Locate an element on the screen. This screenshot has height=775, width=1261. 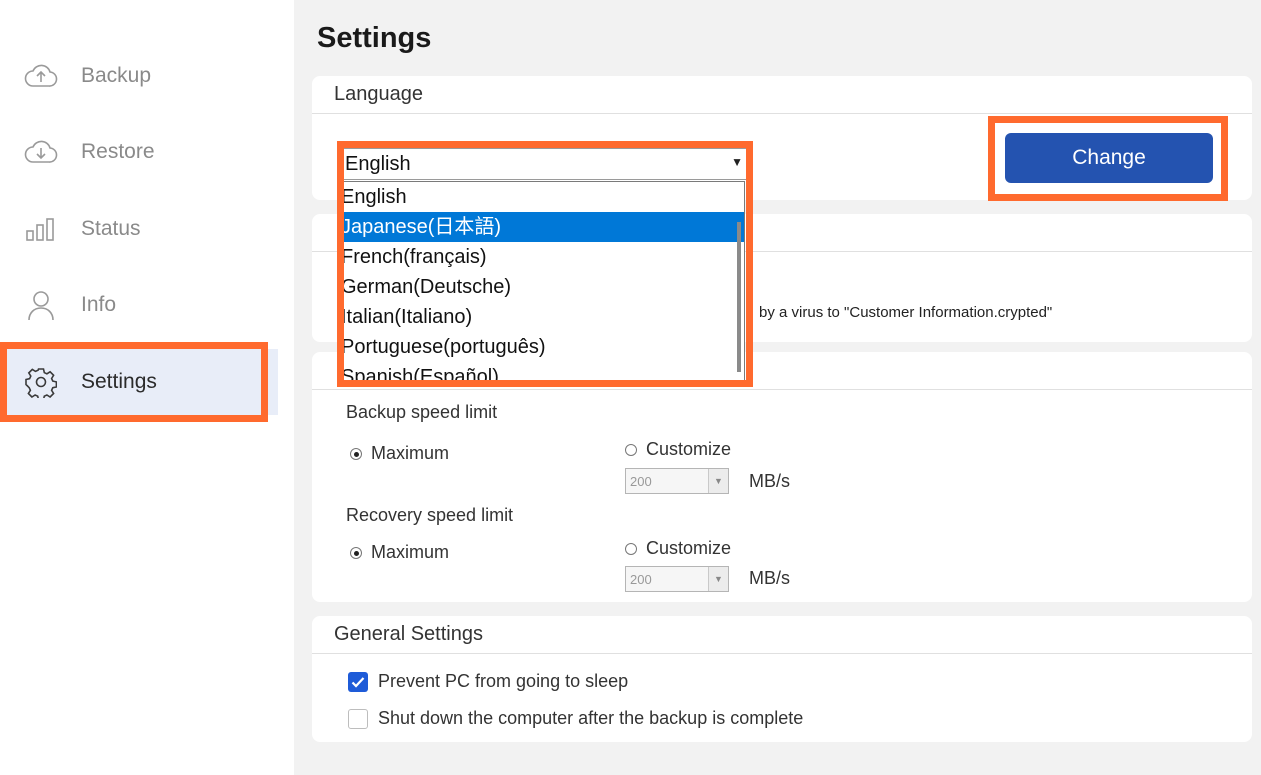
bar-chart-icon is located at coordinates (41, 229).